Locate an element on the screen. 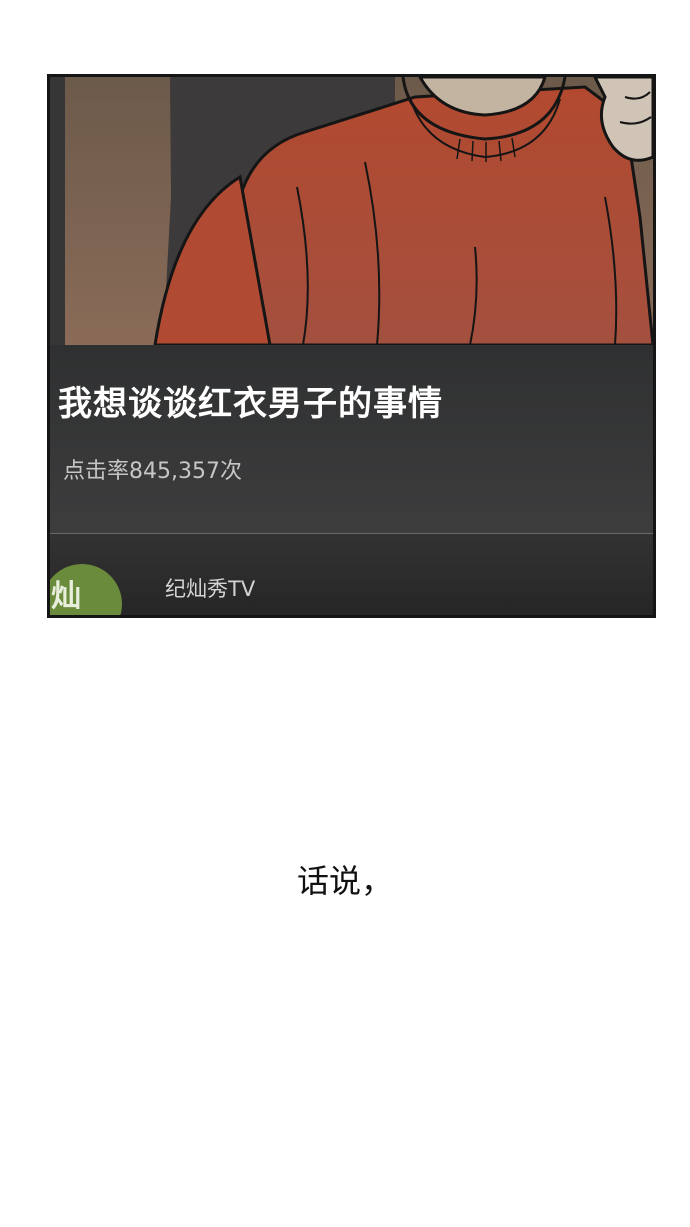  channel-name: 纪灿秀TV is located at coordinates (210, 589).